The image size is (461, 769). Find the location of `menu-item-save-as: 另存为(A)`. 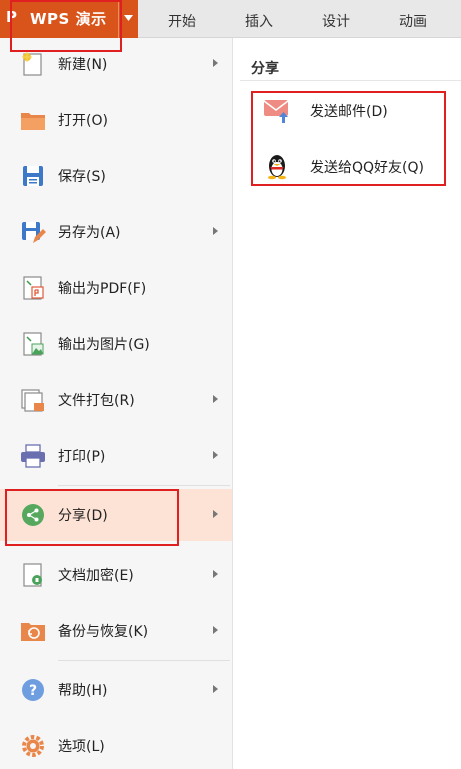

menu-item-save-as: 另存为(A) is located at coordinates (116, 232).